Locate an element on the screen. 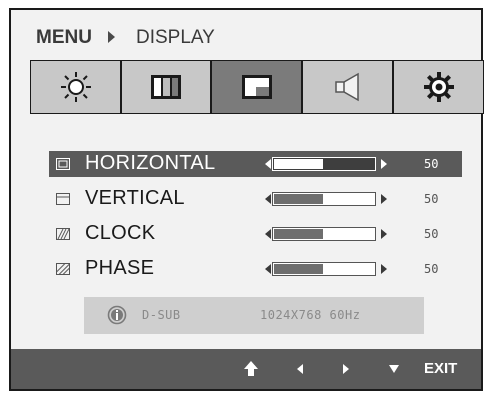 The height and width of the screenshot is (395, 497). breadcrumb-separator-icon is located at coordinates (111, 37).